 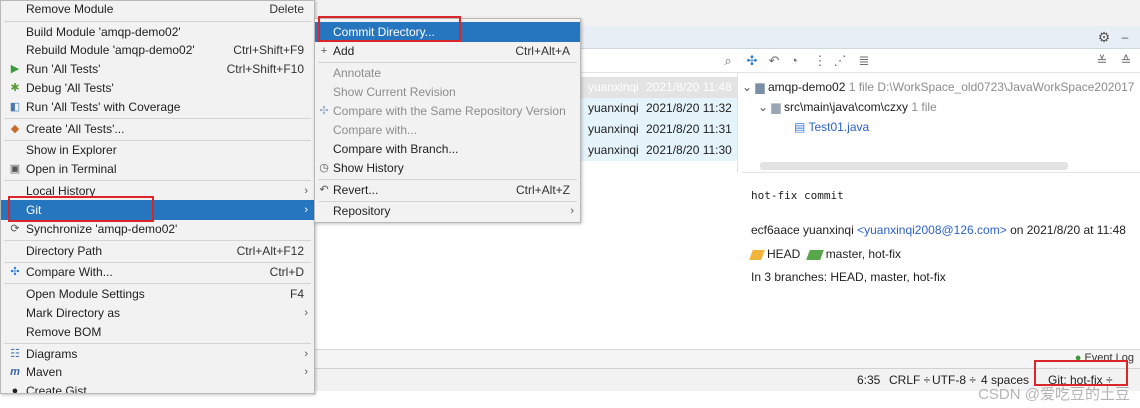 I want to click on menu-item-maven: m Maven ›, so click(x=157, y=372).